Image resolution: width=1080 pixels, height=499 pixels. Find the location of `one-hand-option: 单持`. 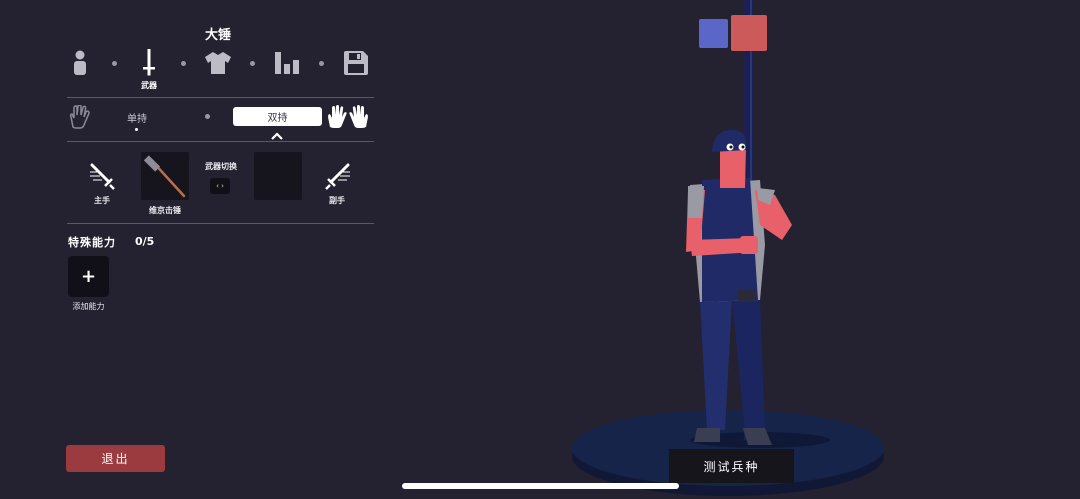

one-hand-option: 单持 is located at coordinates (137, 117).